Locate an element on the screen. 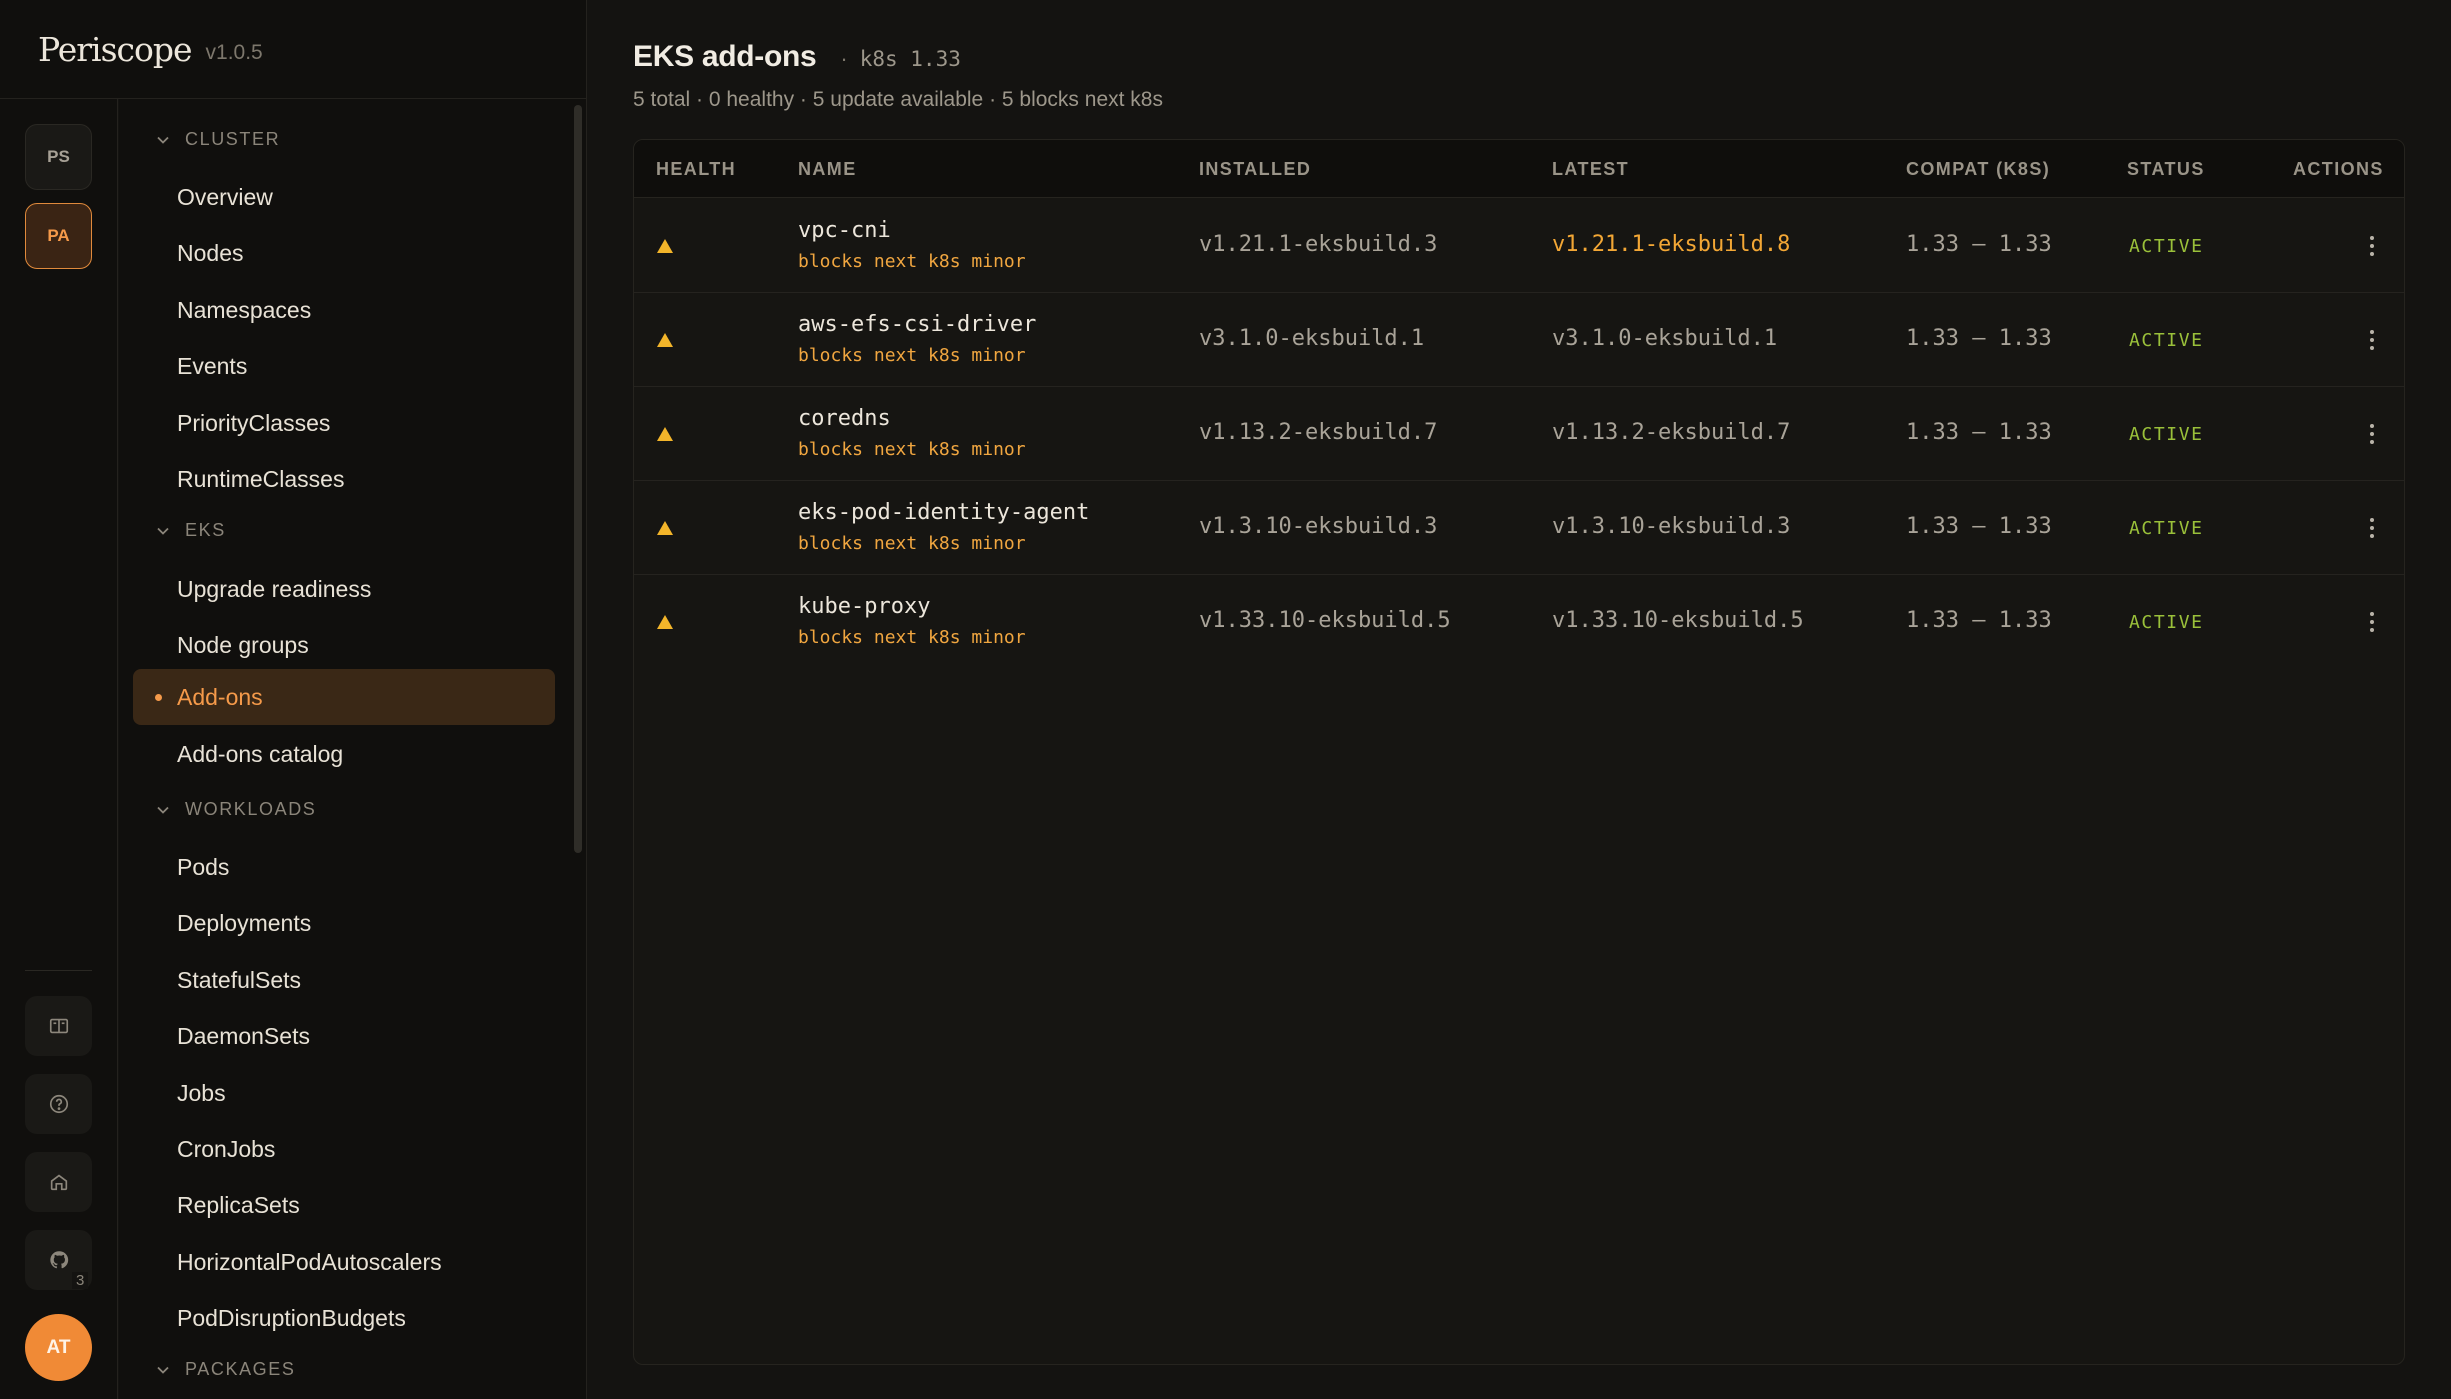  section-title: EKS is located at coordinates (205, 530).